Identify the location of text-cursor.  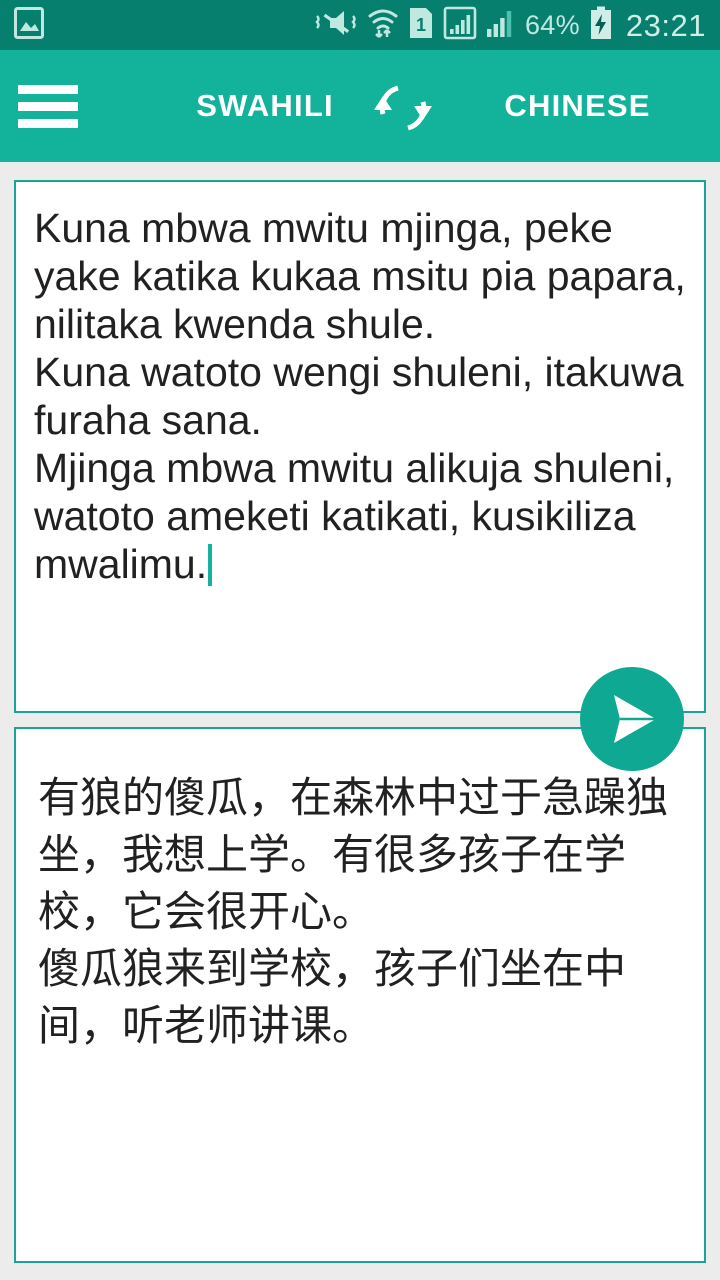
(210, 565).